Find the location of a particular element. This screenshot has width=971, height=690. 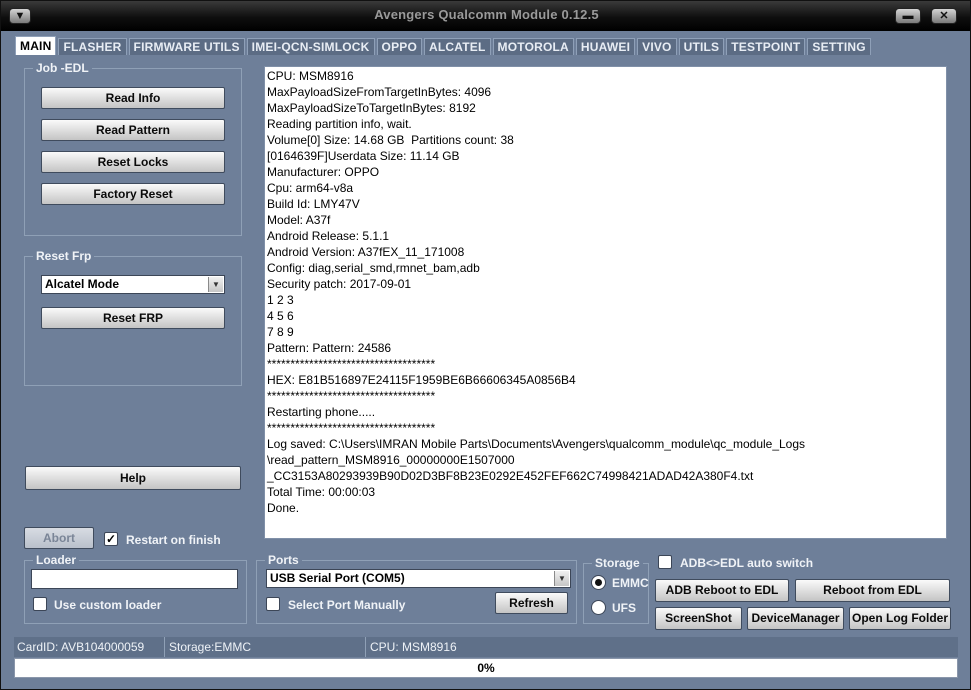

log-line: MaxPayloadSizeToTargetInBytes: 8192 is located at coordinates (371, 108).